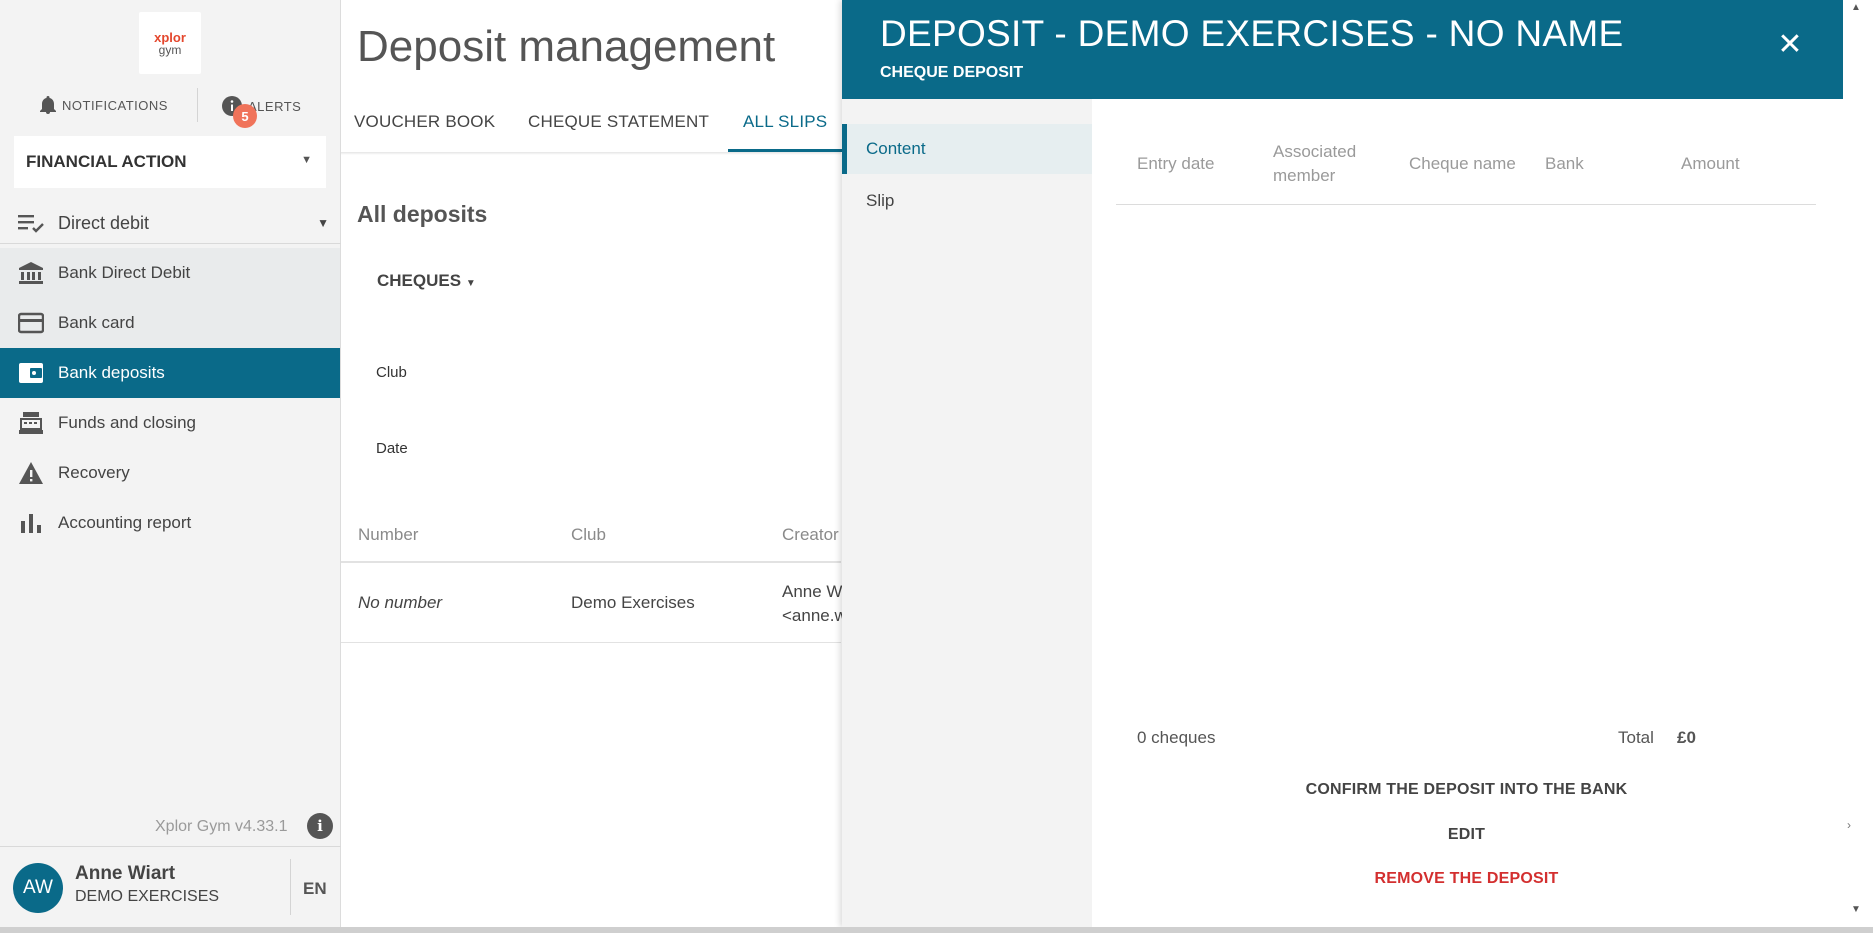  Describe the element at coordinates (1856, 7) in the screenshot. I see `scroll-up-icon: ▲` at that location.